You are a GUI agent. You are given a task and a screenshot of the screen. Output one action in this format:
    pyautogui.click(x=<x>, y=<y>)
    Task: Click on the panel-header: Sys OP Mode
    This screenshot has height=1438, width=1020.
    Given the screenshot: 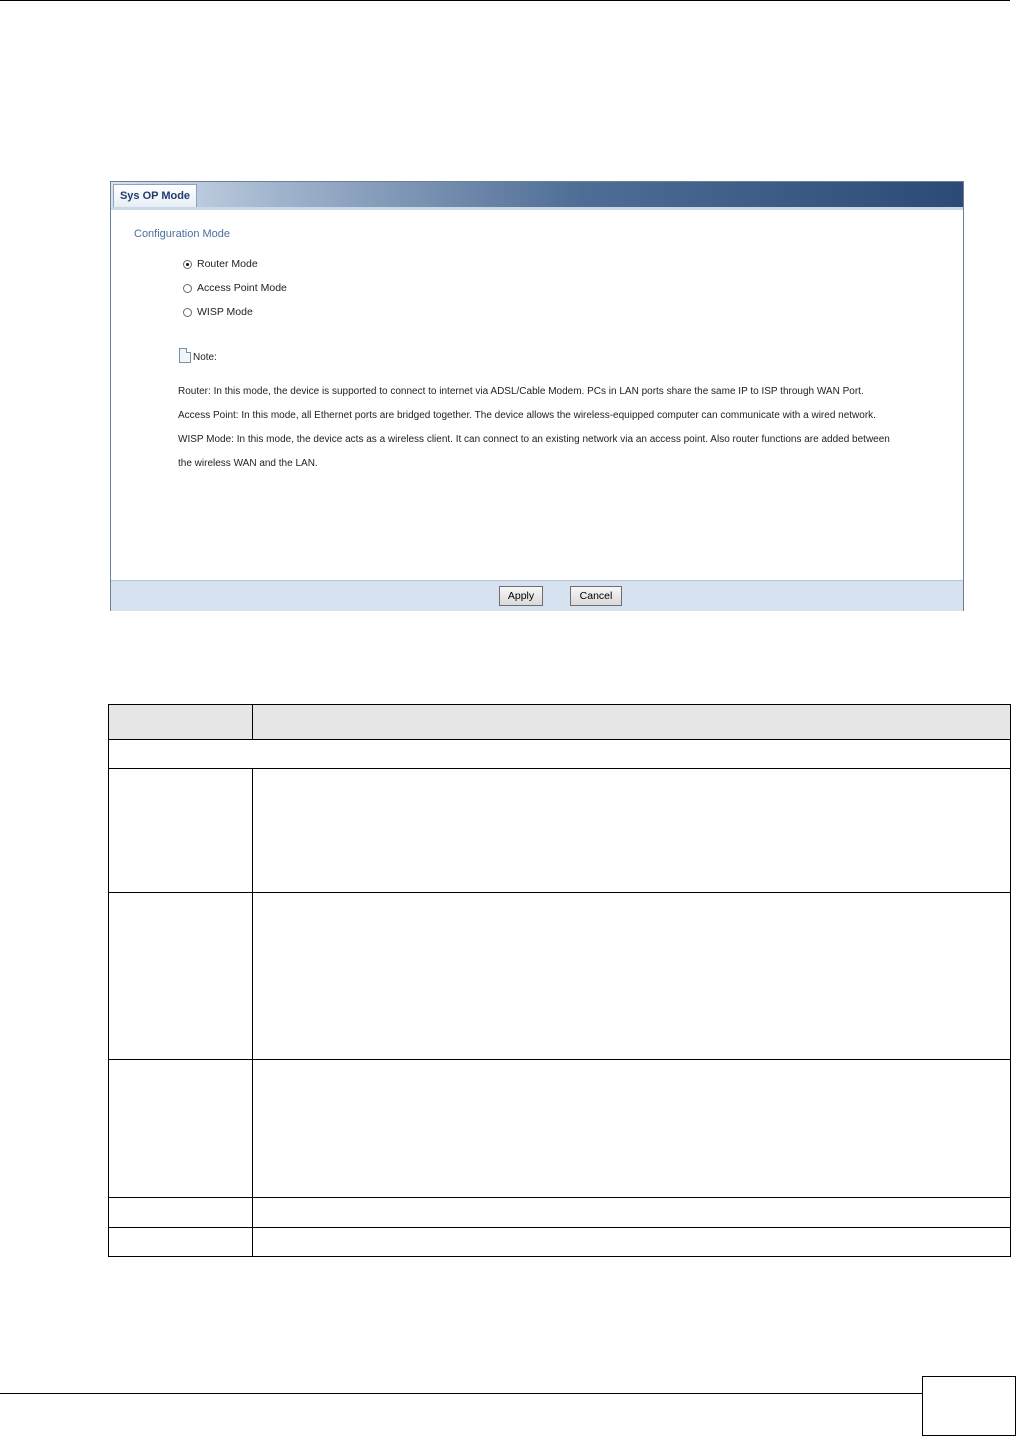 What is the action you would take?
    pyautogui.click(x=537, y=194)
    